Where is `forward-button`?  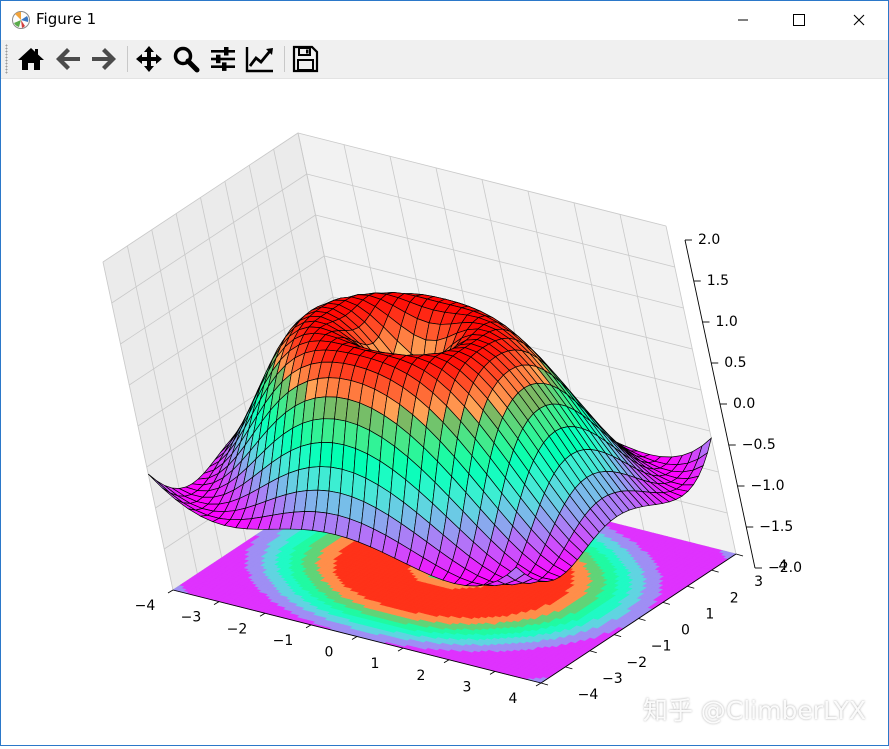
forward-button is located at coordinates (104, 59).